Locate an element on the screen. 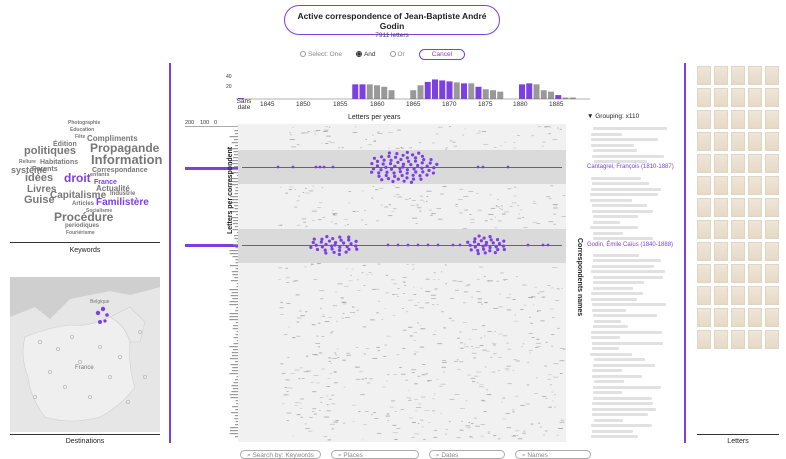 The height and width of the screenshot is (459, 786). select-and-option: And is located at coordinates (365, 54).